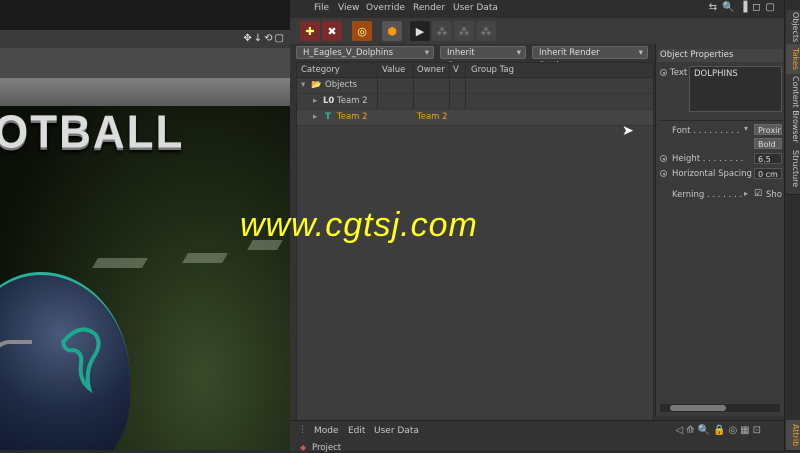 The height and width of the screenshot is (453, 800). I want to click on takes-toolbar: ✚ ✖ ◎ ⬢ ▶ ⁂ ⁂ ⁂, so click(537, 31).